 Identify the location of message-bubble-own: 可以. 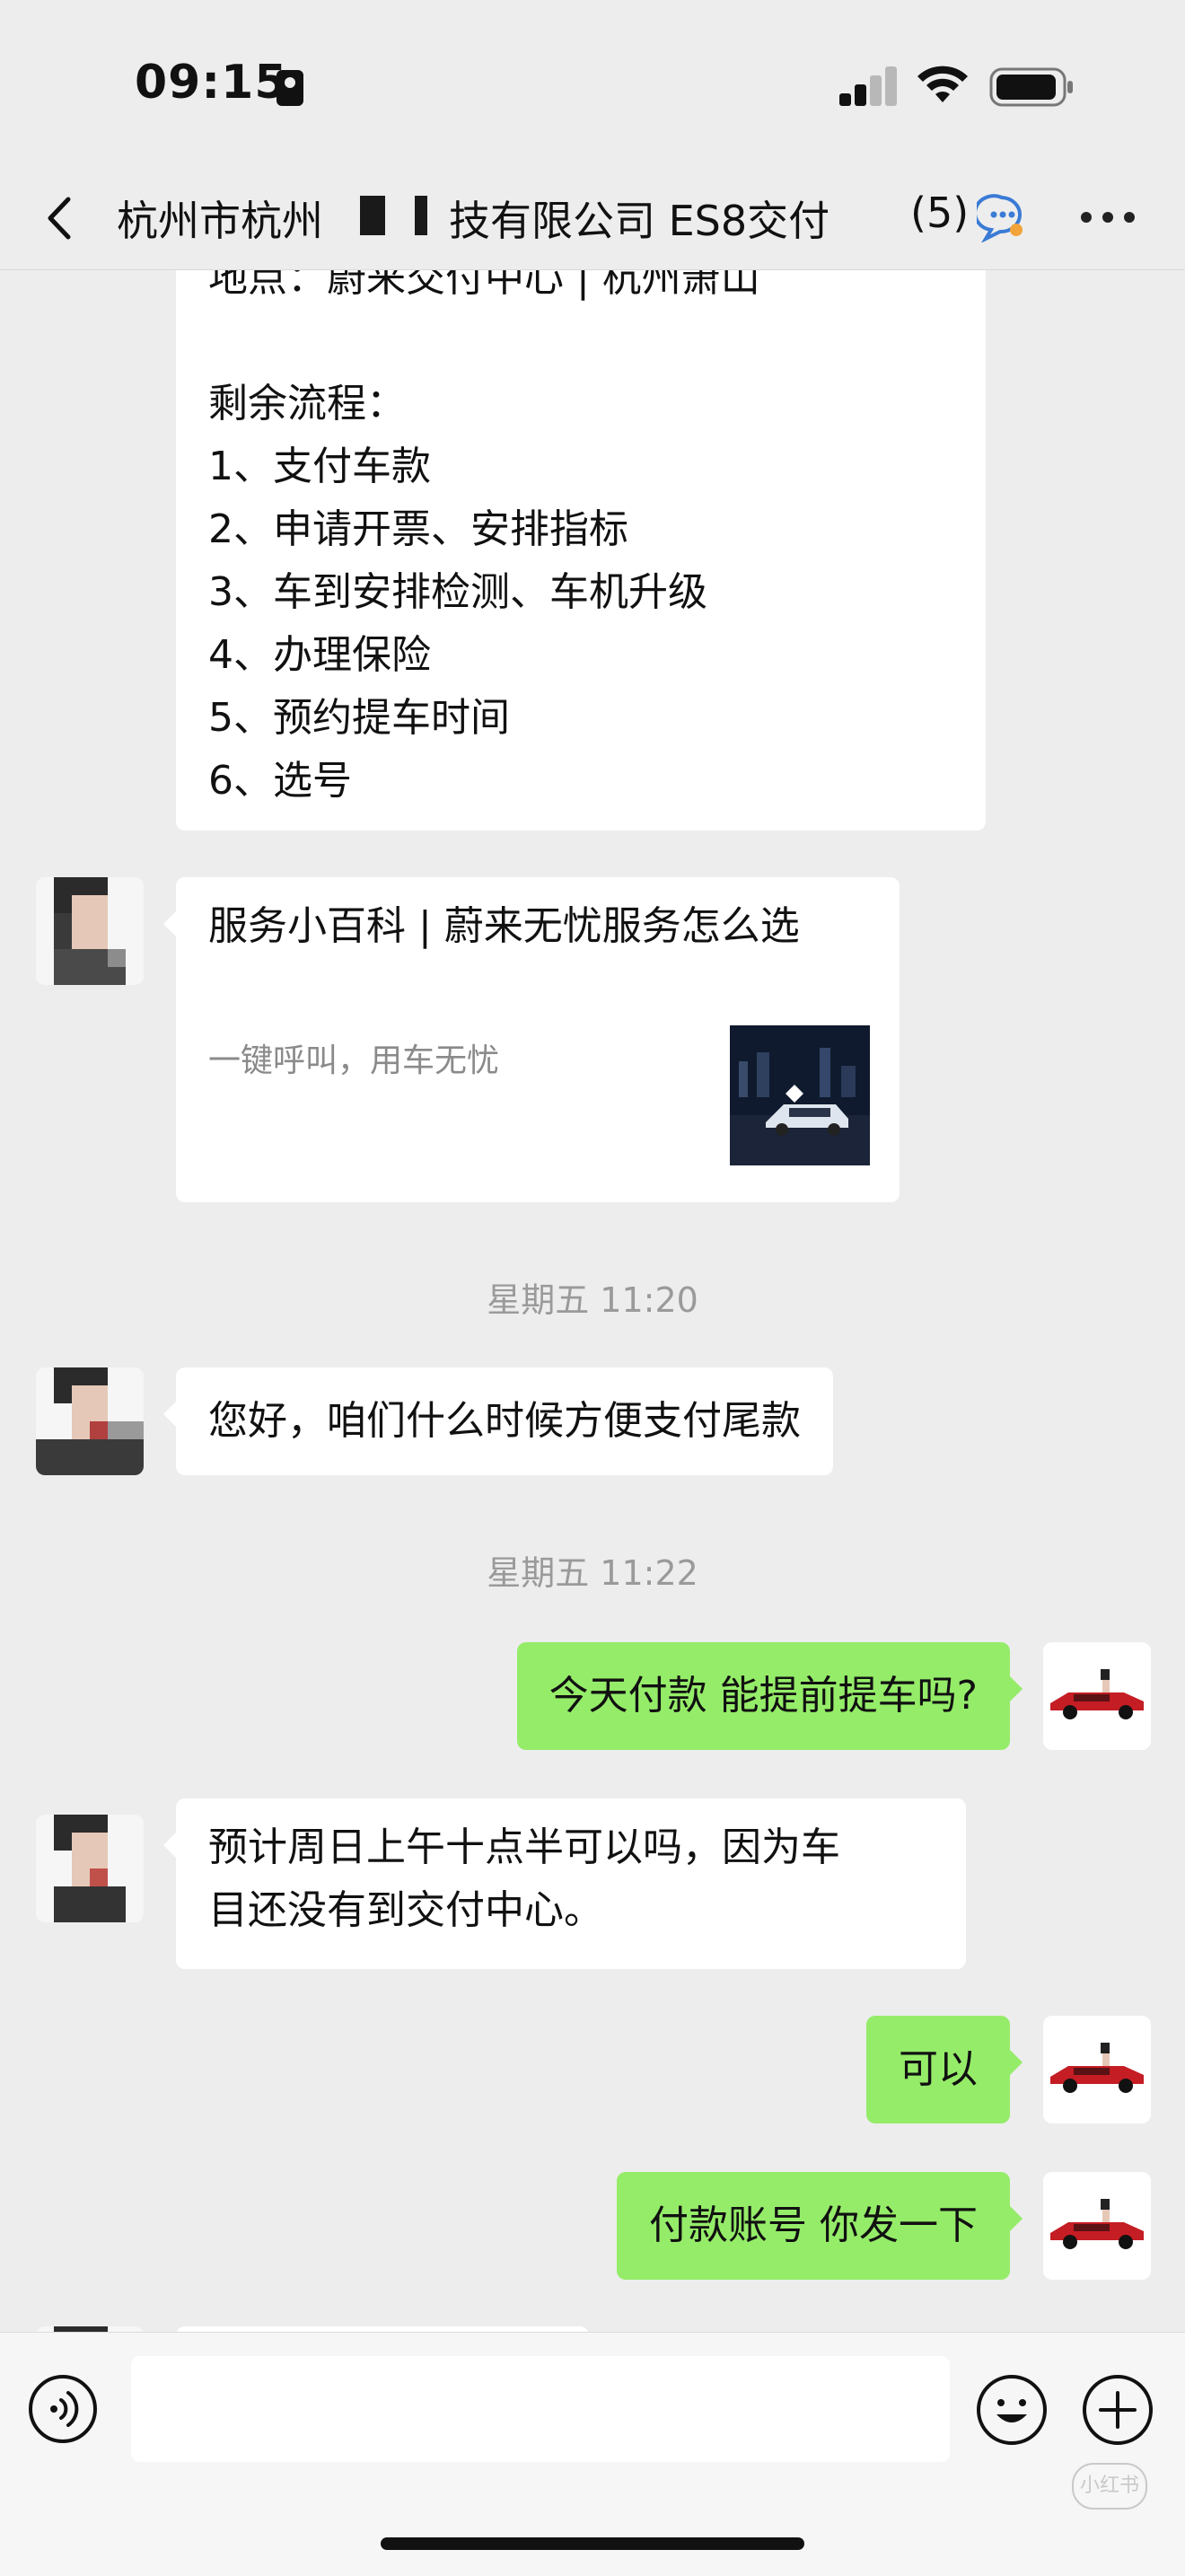
(944, 2069).